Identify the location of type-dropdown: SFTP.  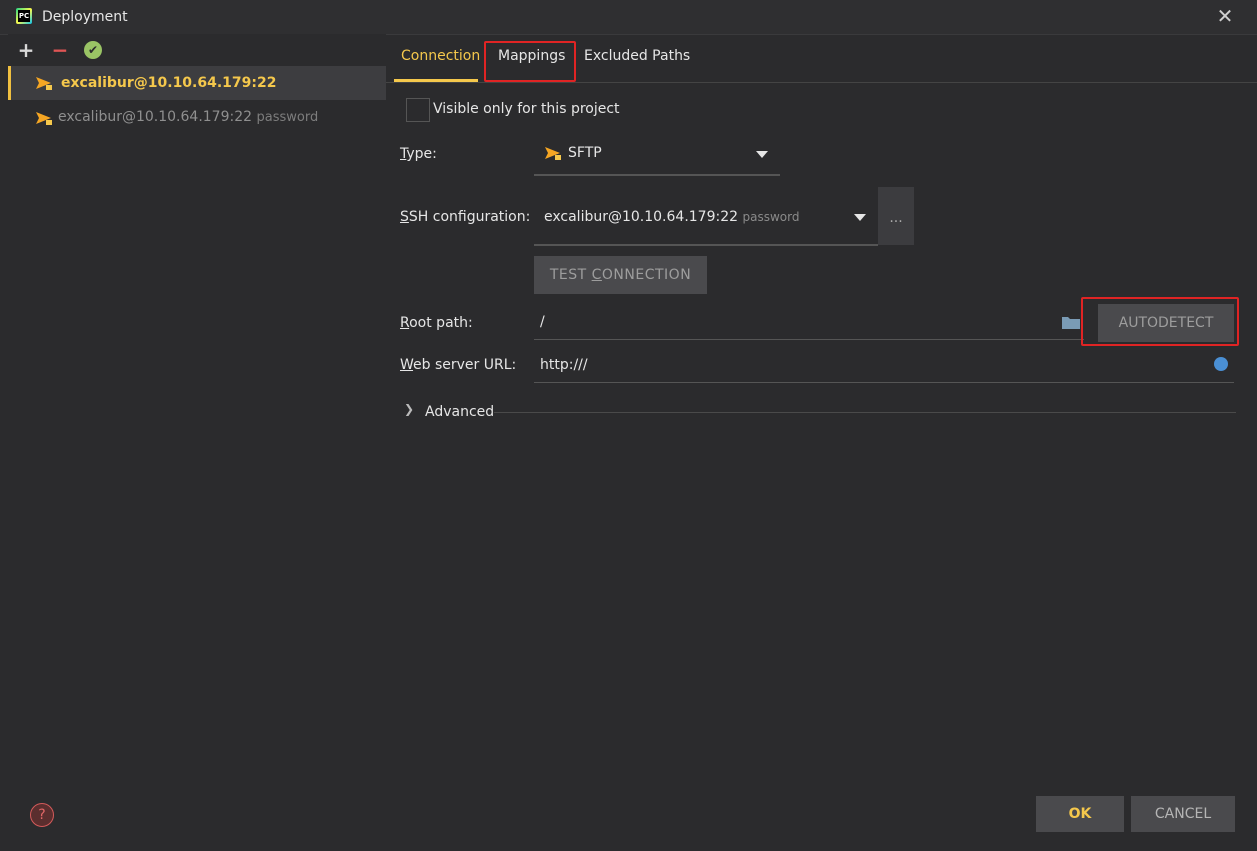
(657, 155).